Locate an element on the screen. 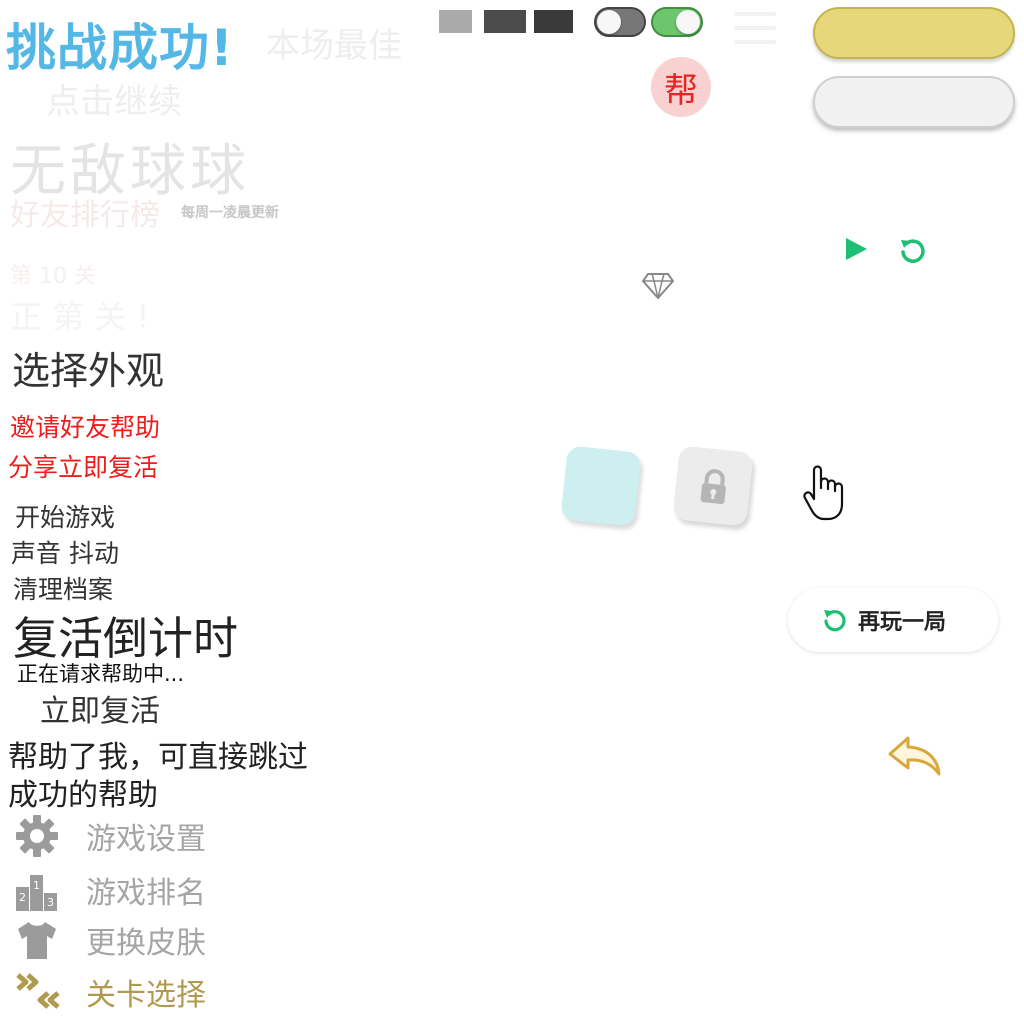 The height and width of the screenshot is (1024, 1024). lock-icon is located at coordinates (713, 486).